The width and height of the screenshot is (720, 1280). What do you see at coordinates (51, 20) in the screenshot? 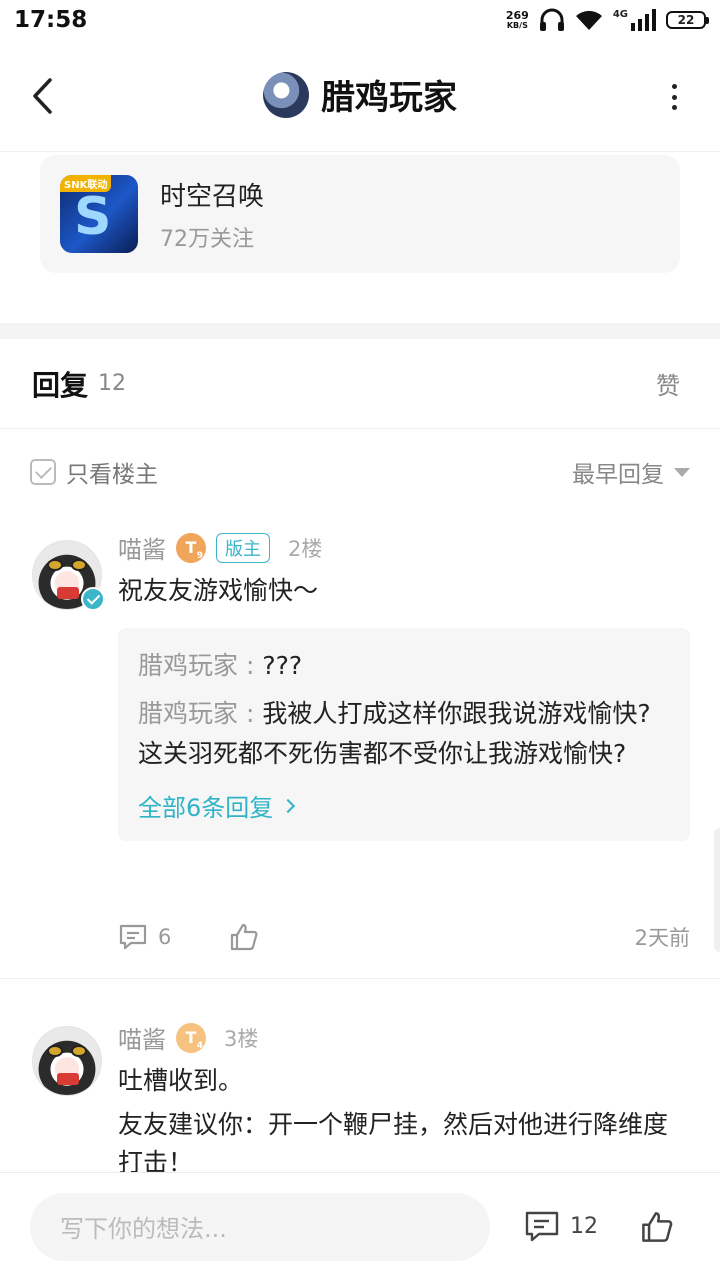
I see `status-time: 17:58` at bounding box center [51, 20].